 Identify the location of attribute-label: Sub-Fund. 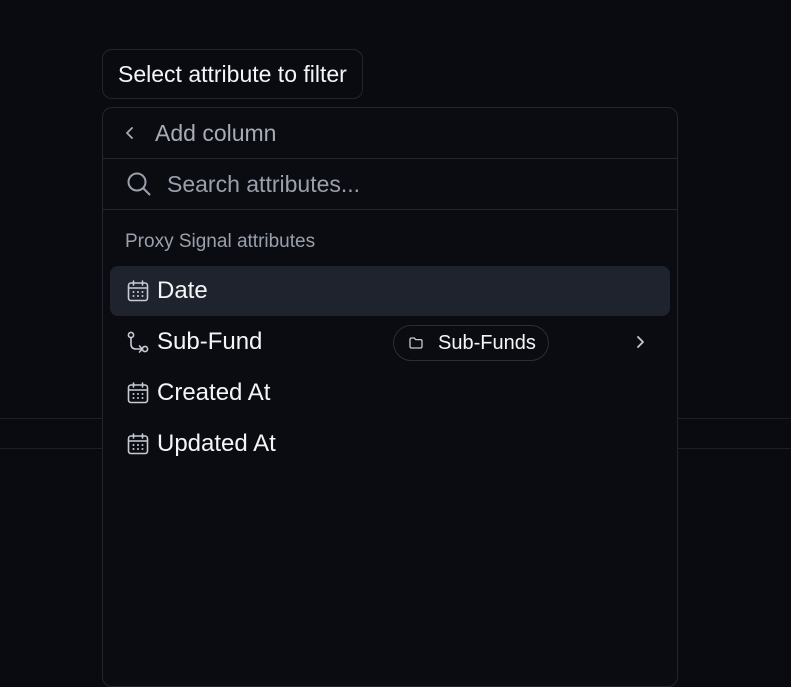
(210, 341).